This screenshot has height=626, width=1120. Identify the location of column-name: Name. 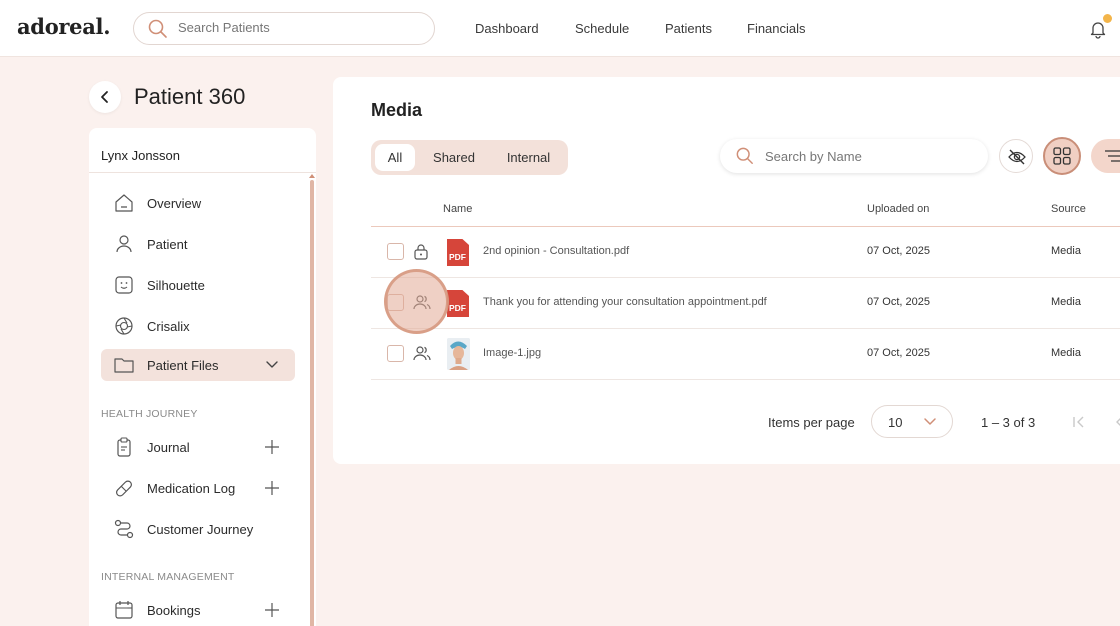
(457, 209).